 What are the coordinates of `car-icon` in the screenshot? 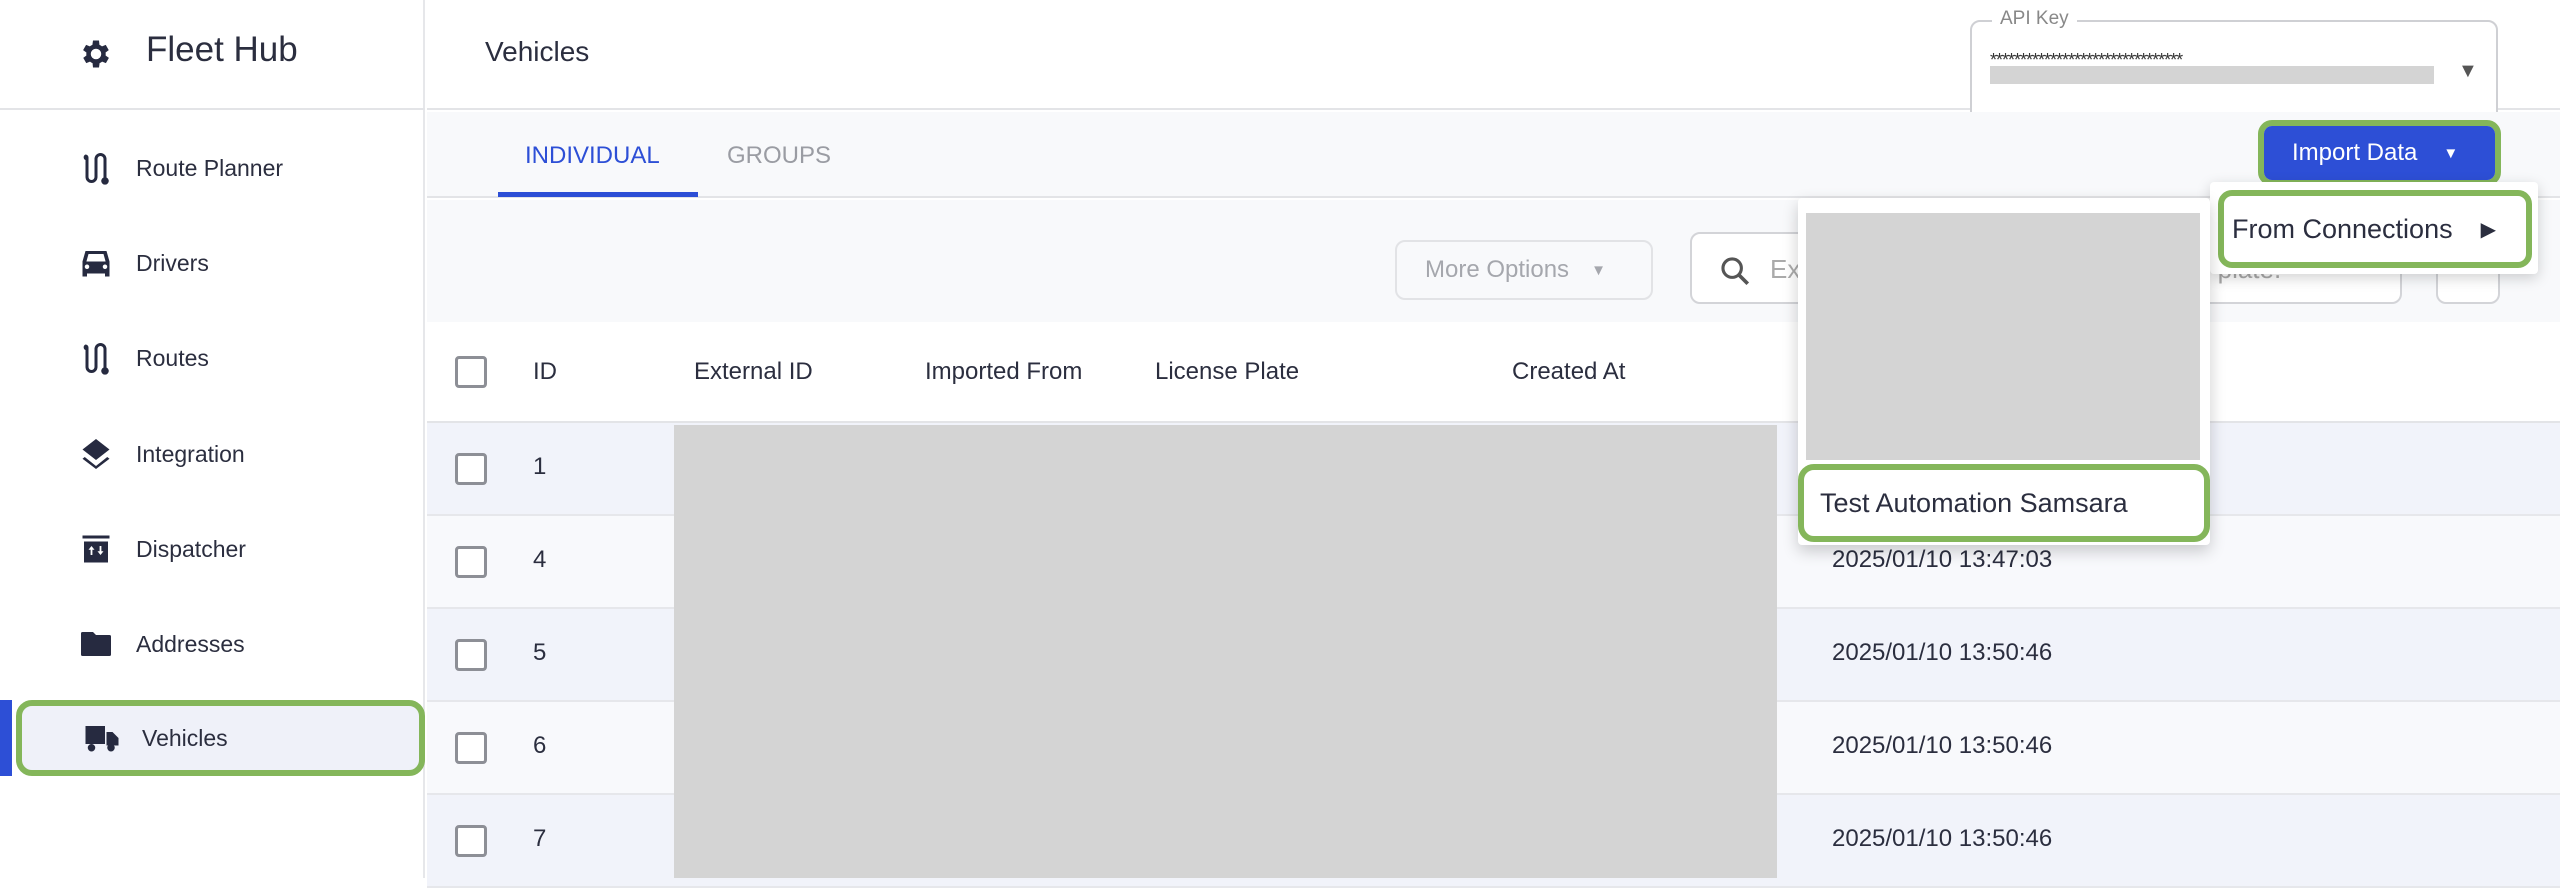 It's located at (96, 264).